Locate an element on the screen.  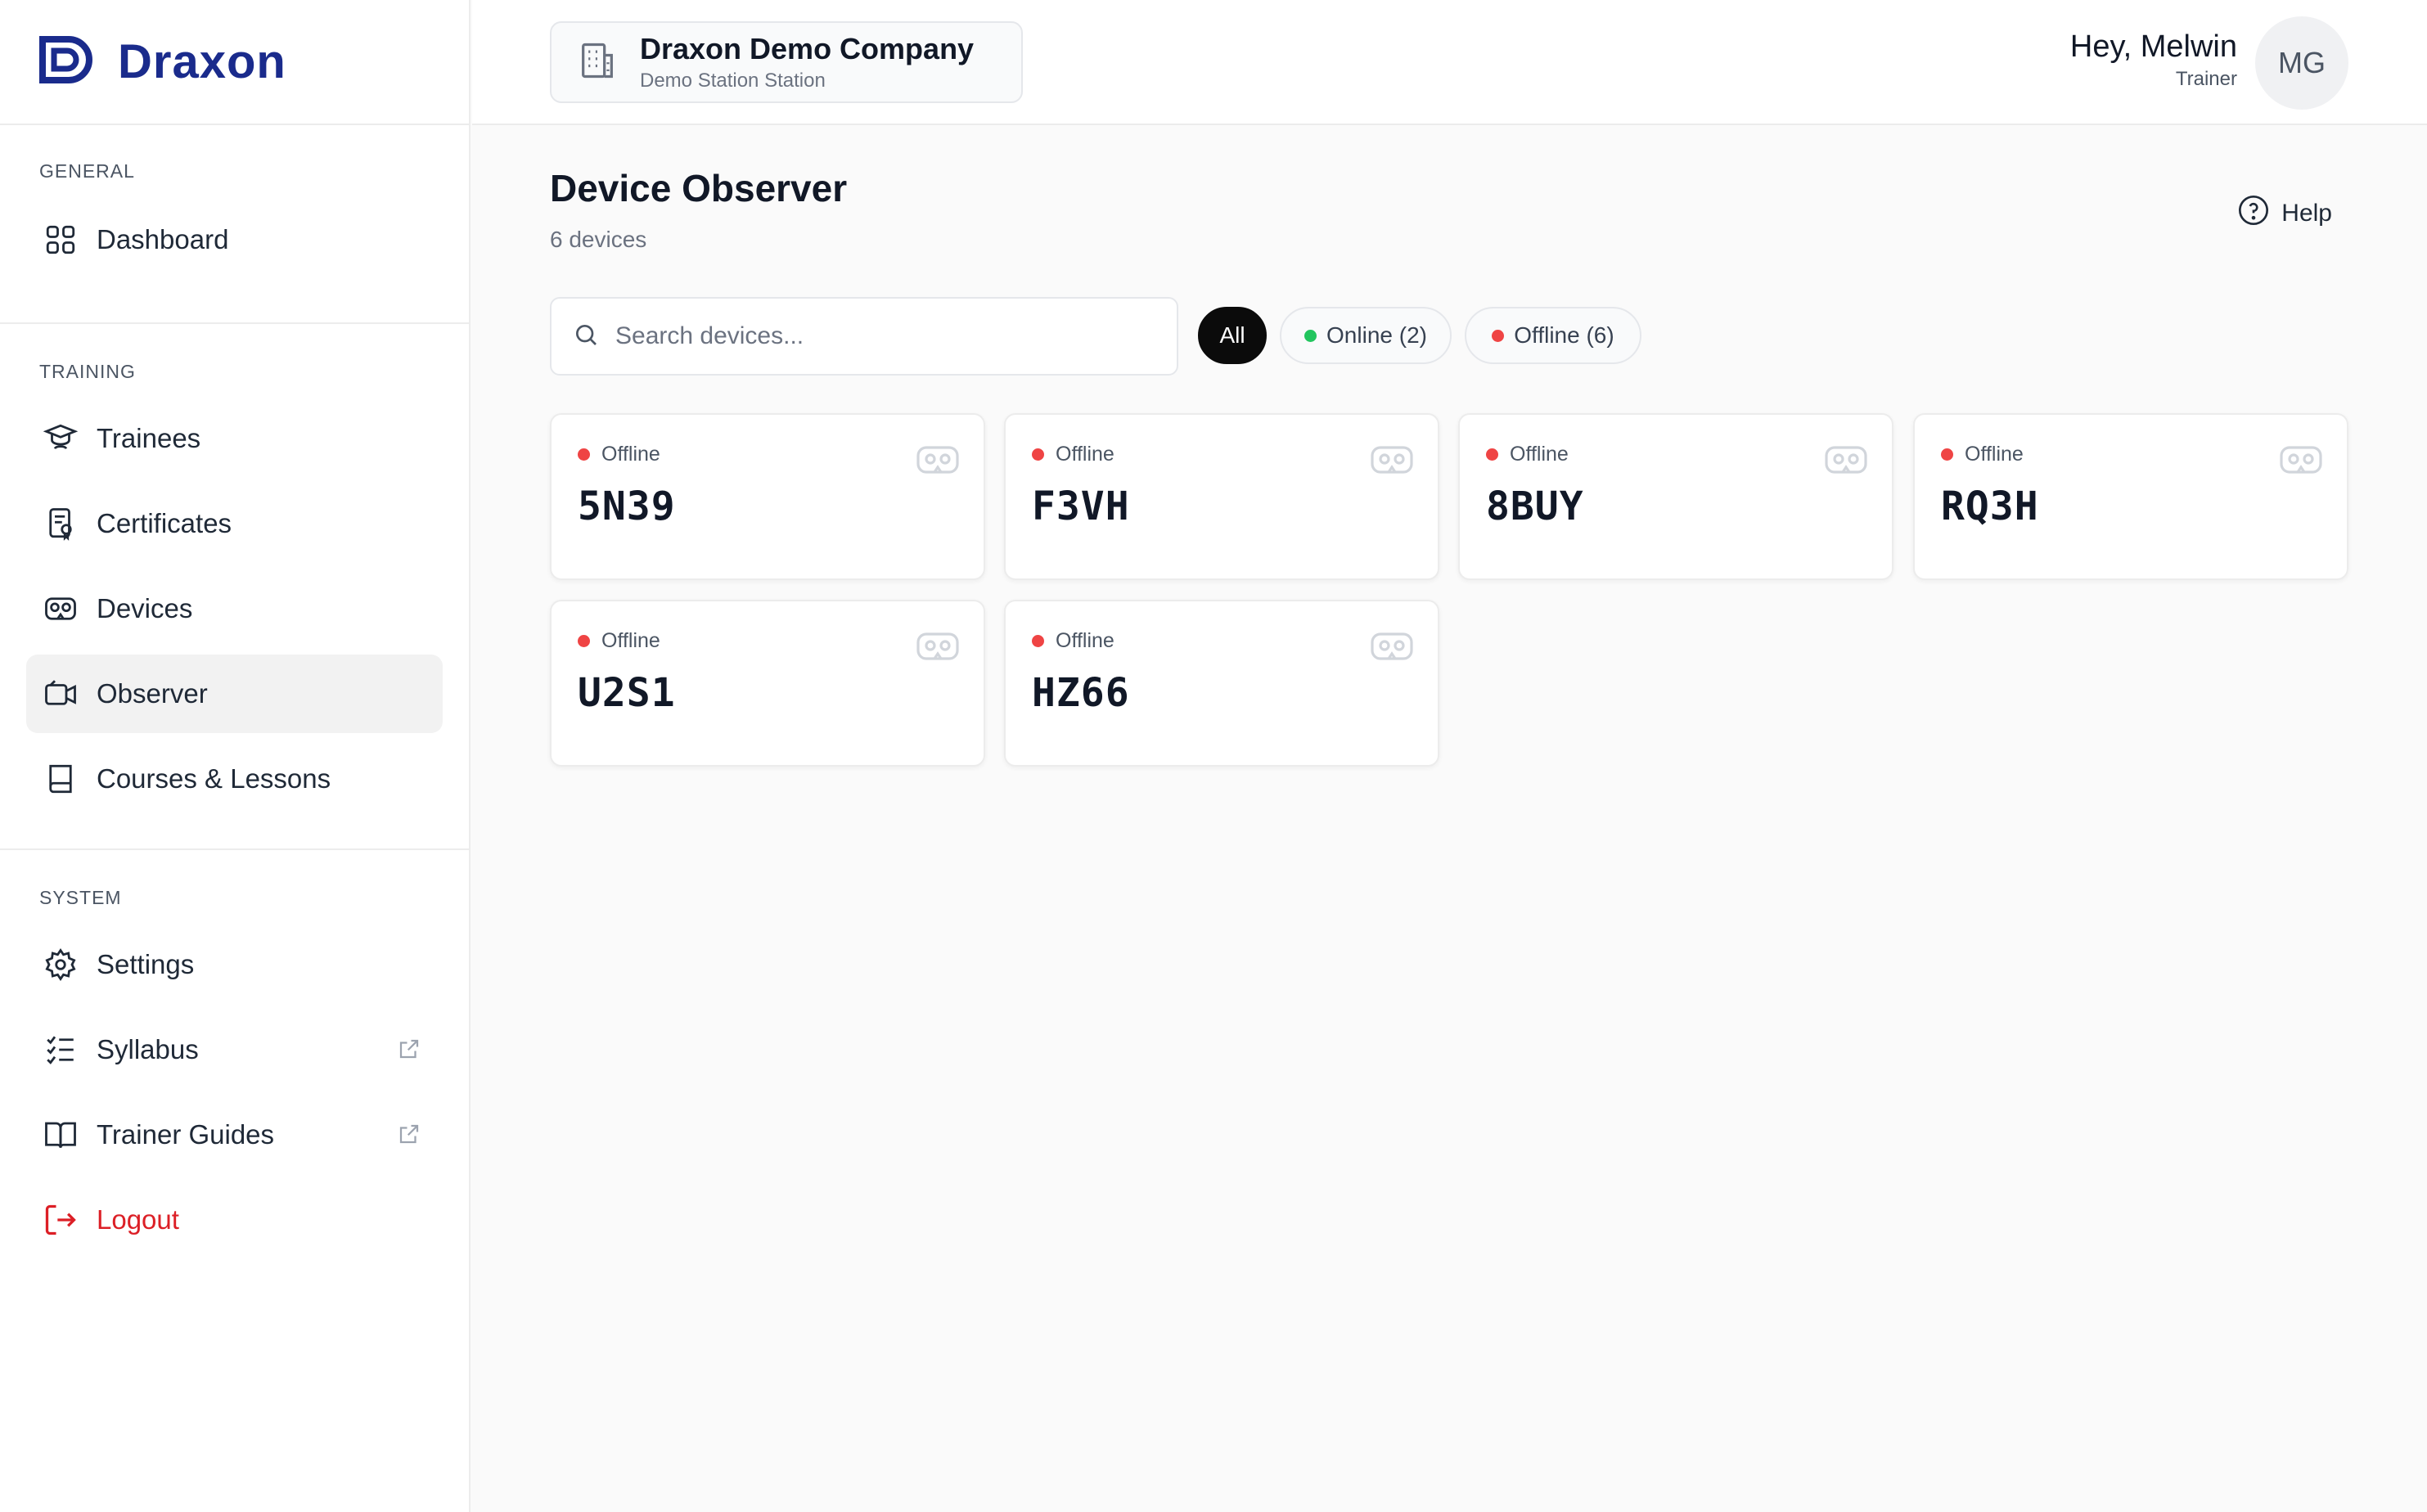
device-code: RQ3H is located at coordinates (1990, 507).